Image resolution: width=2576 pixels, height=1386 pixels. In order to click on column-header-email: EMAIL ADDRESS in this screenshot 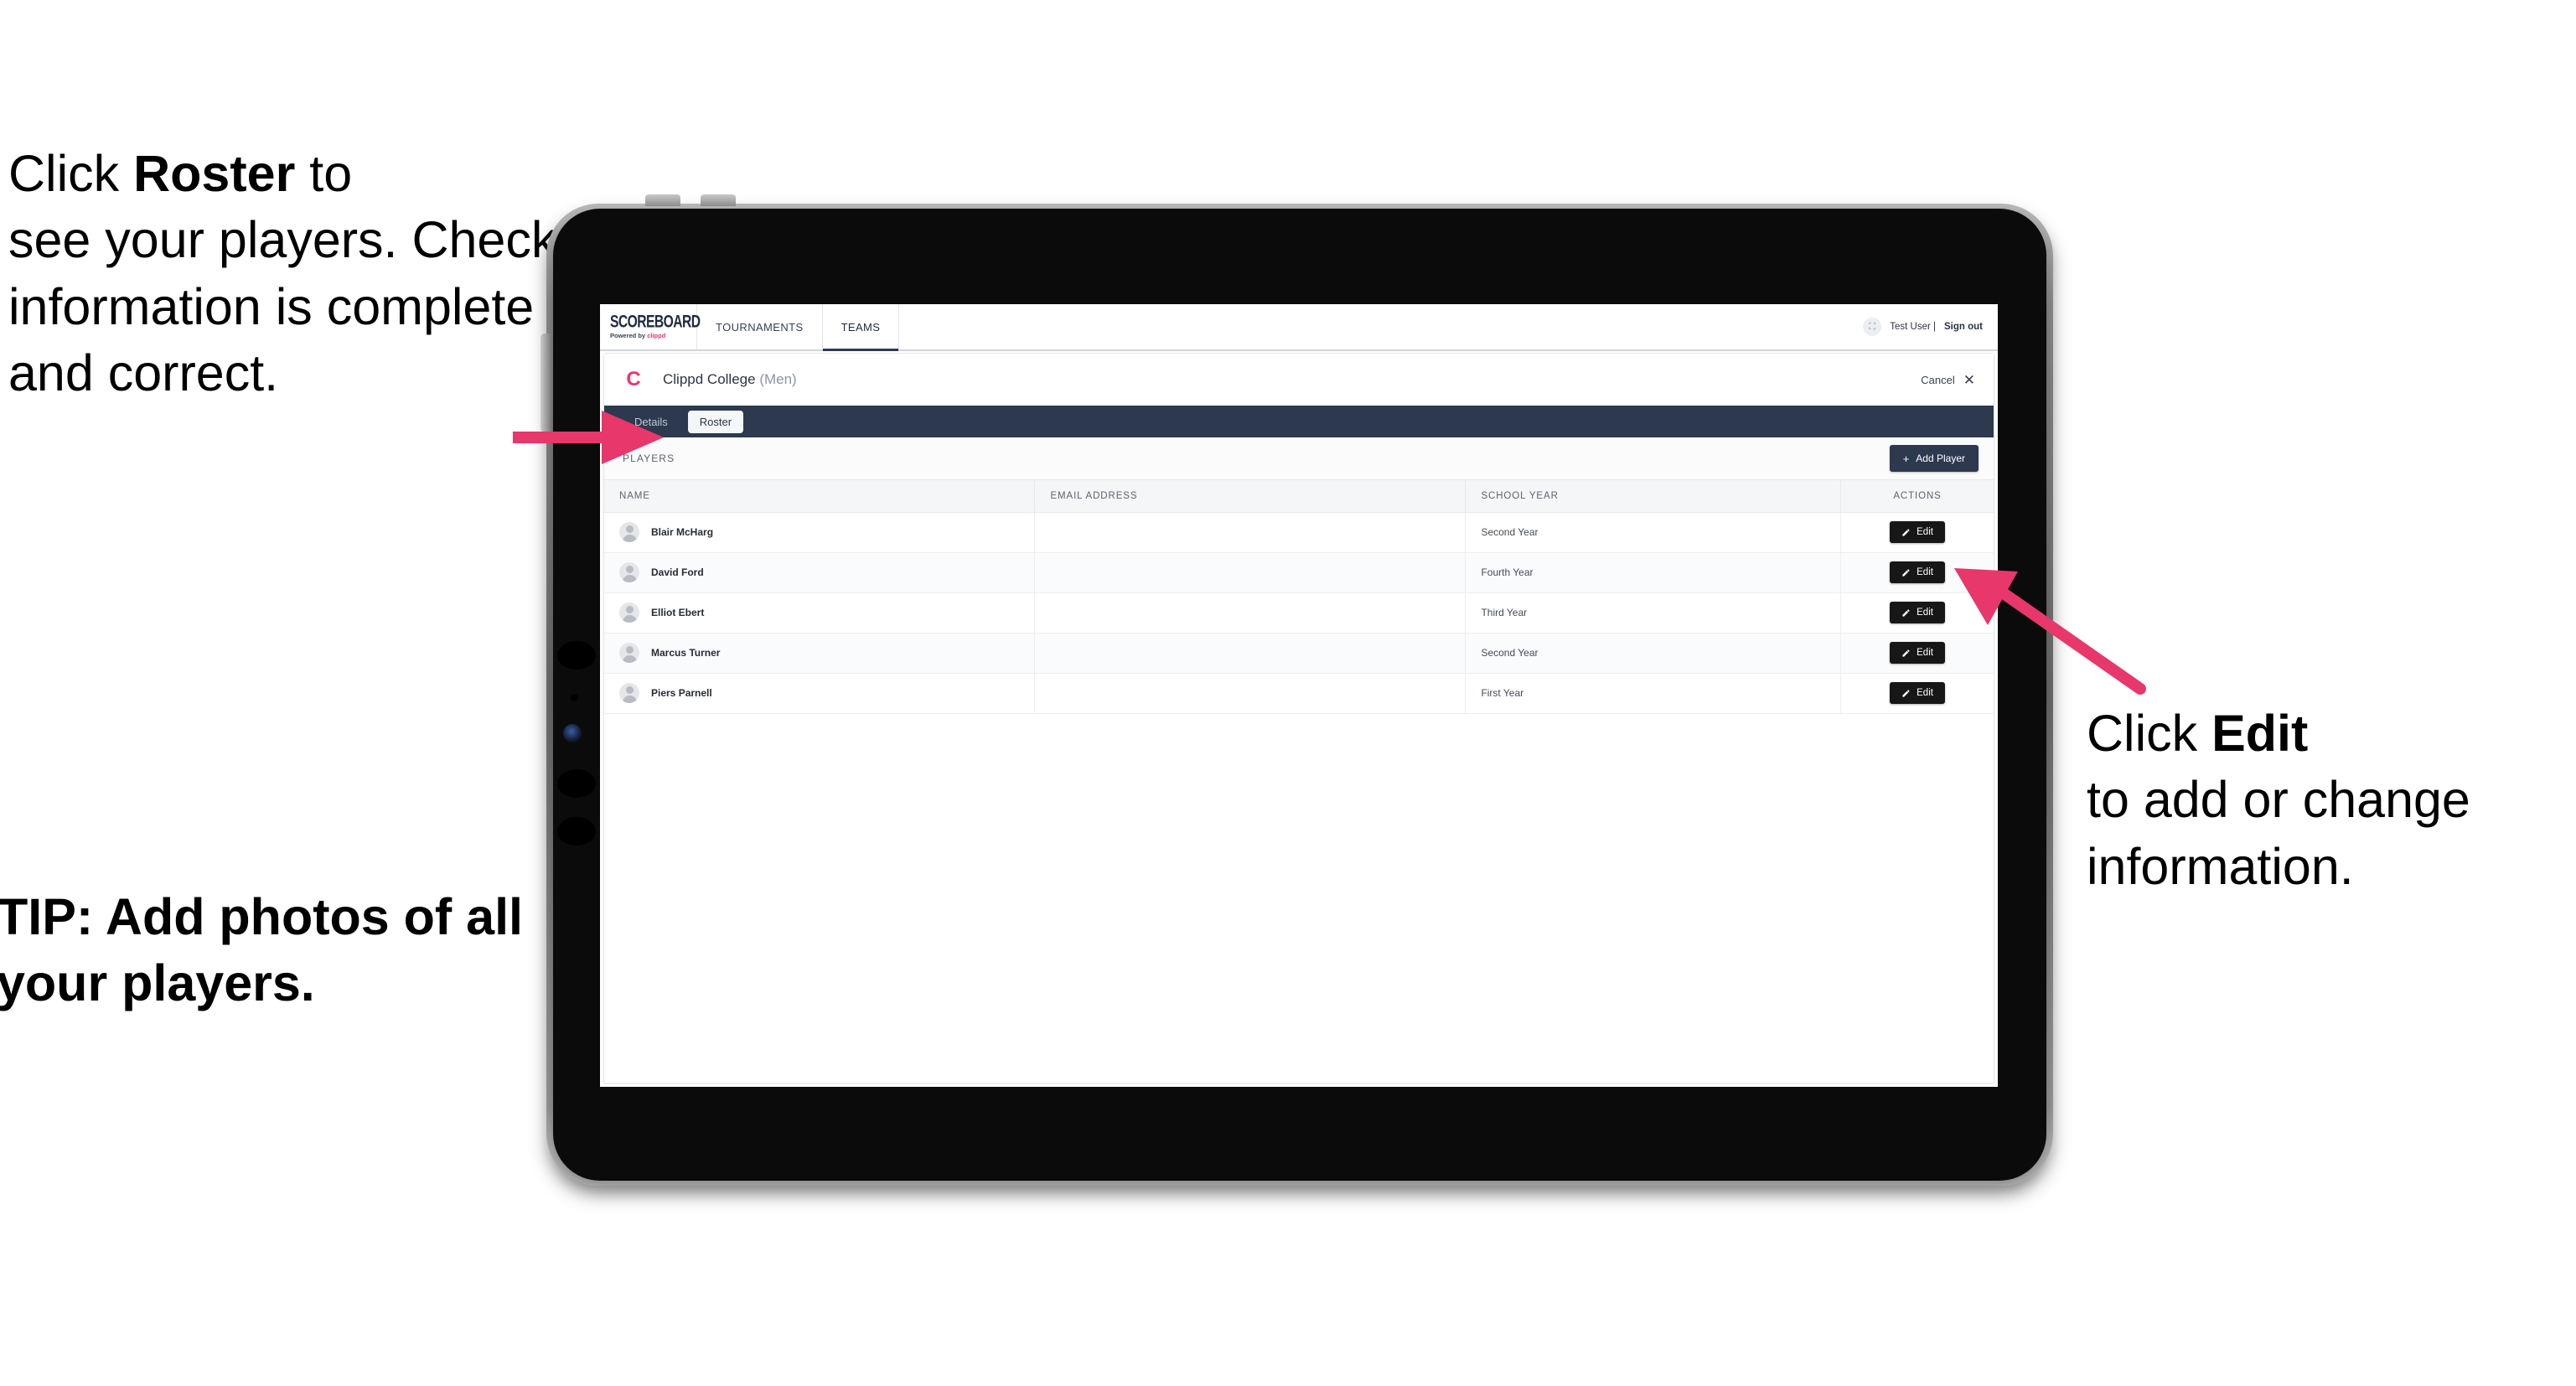, I will do `click(1250, 496)`.